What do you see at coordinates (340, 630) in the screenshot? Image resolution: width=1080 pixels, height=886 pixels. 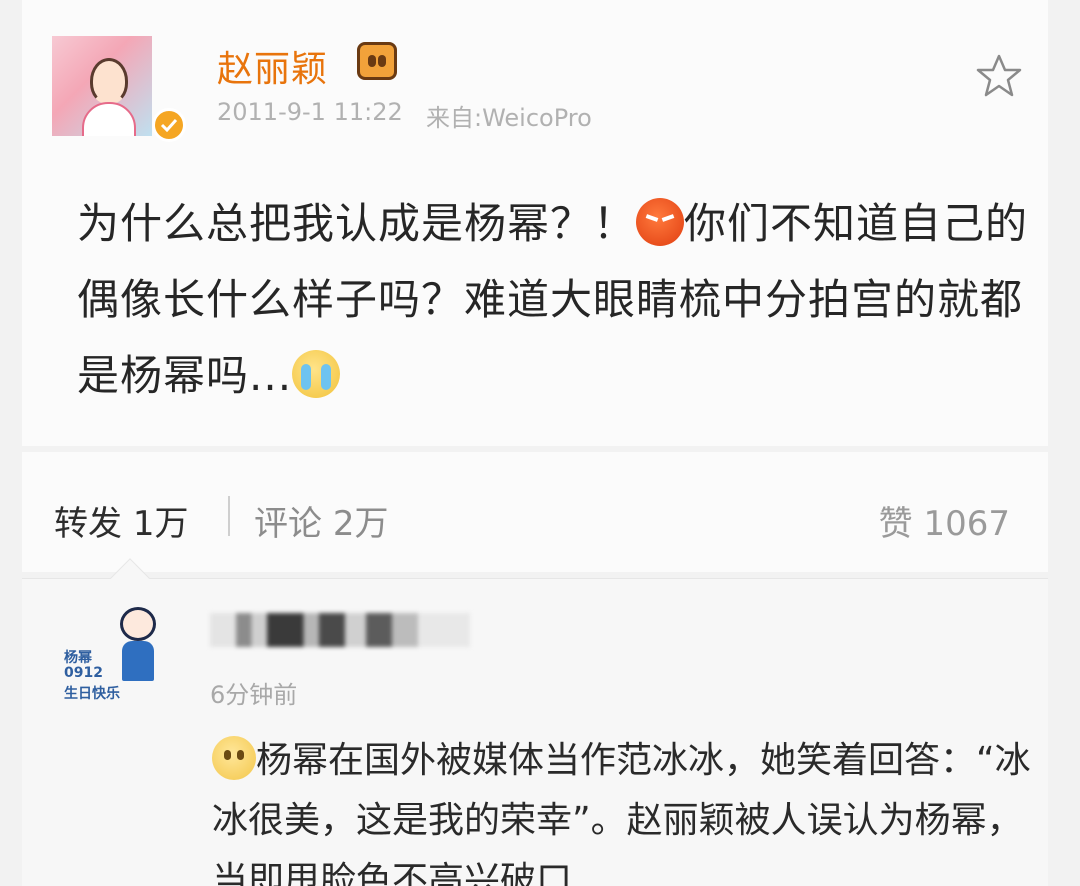 I see `commenter-name-blurred` at bounding box center [340, 630].